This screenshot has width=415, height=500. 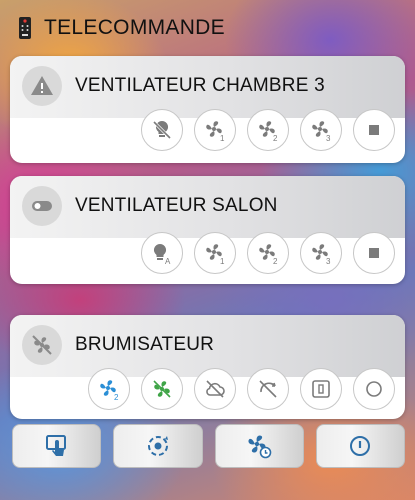 What do you see at coordinates (176, 205) in the screenshot?
I see `card-title: VENTILATEUR SALON` at bounding box center [176, 205].